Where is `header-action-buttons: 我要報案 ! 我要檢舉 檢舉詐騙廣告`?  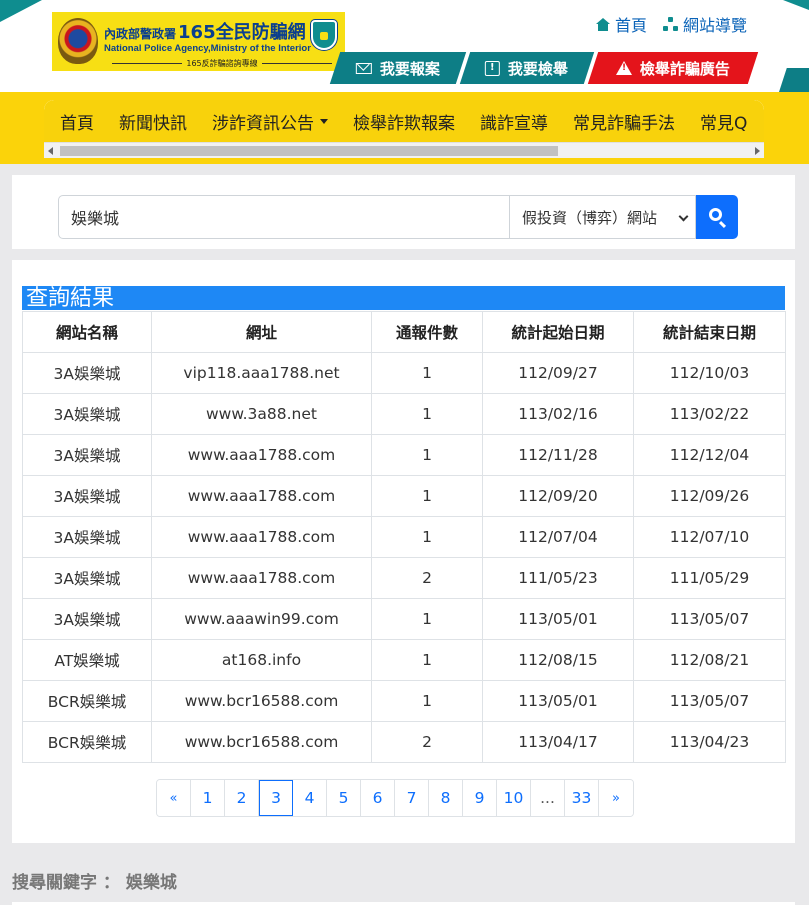
header-action-buttons: 我要報案 ! 我要檢舉 檢舉詐騙廣告 is located at coordinates (544, 68).